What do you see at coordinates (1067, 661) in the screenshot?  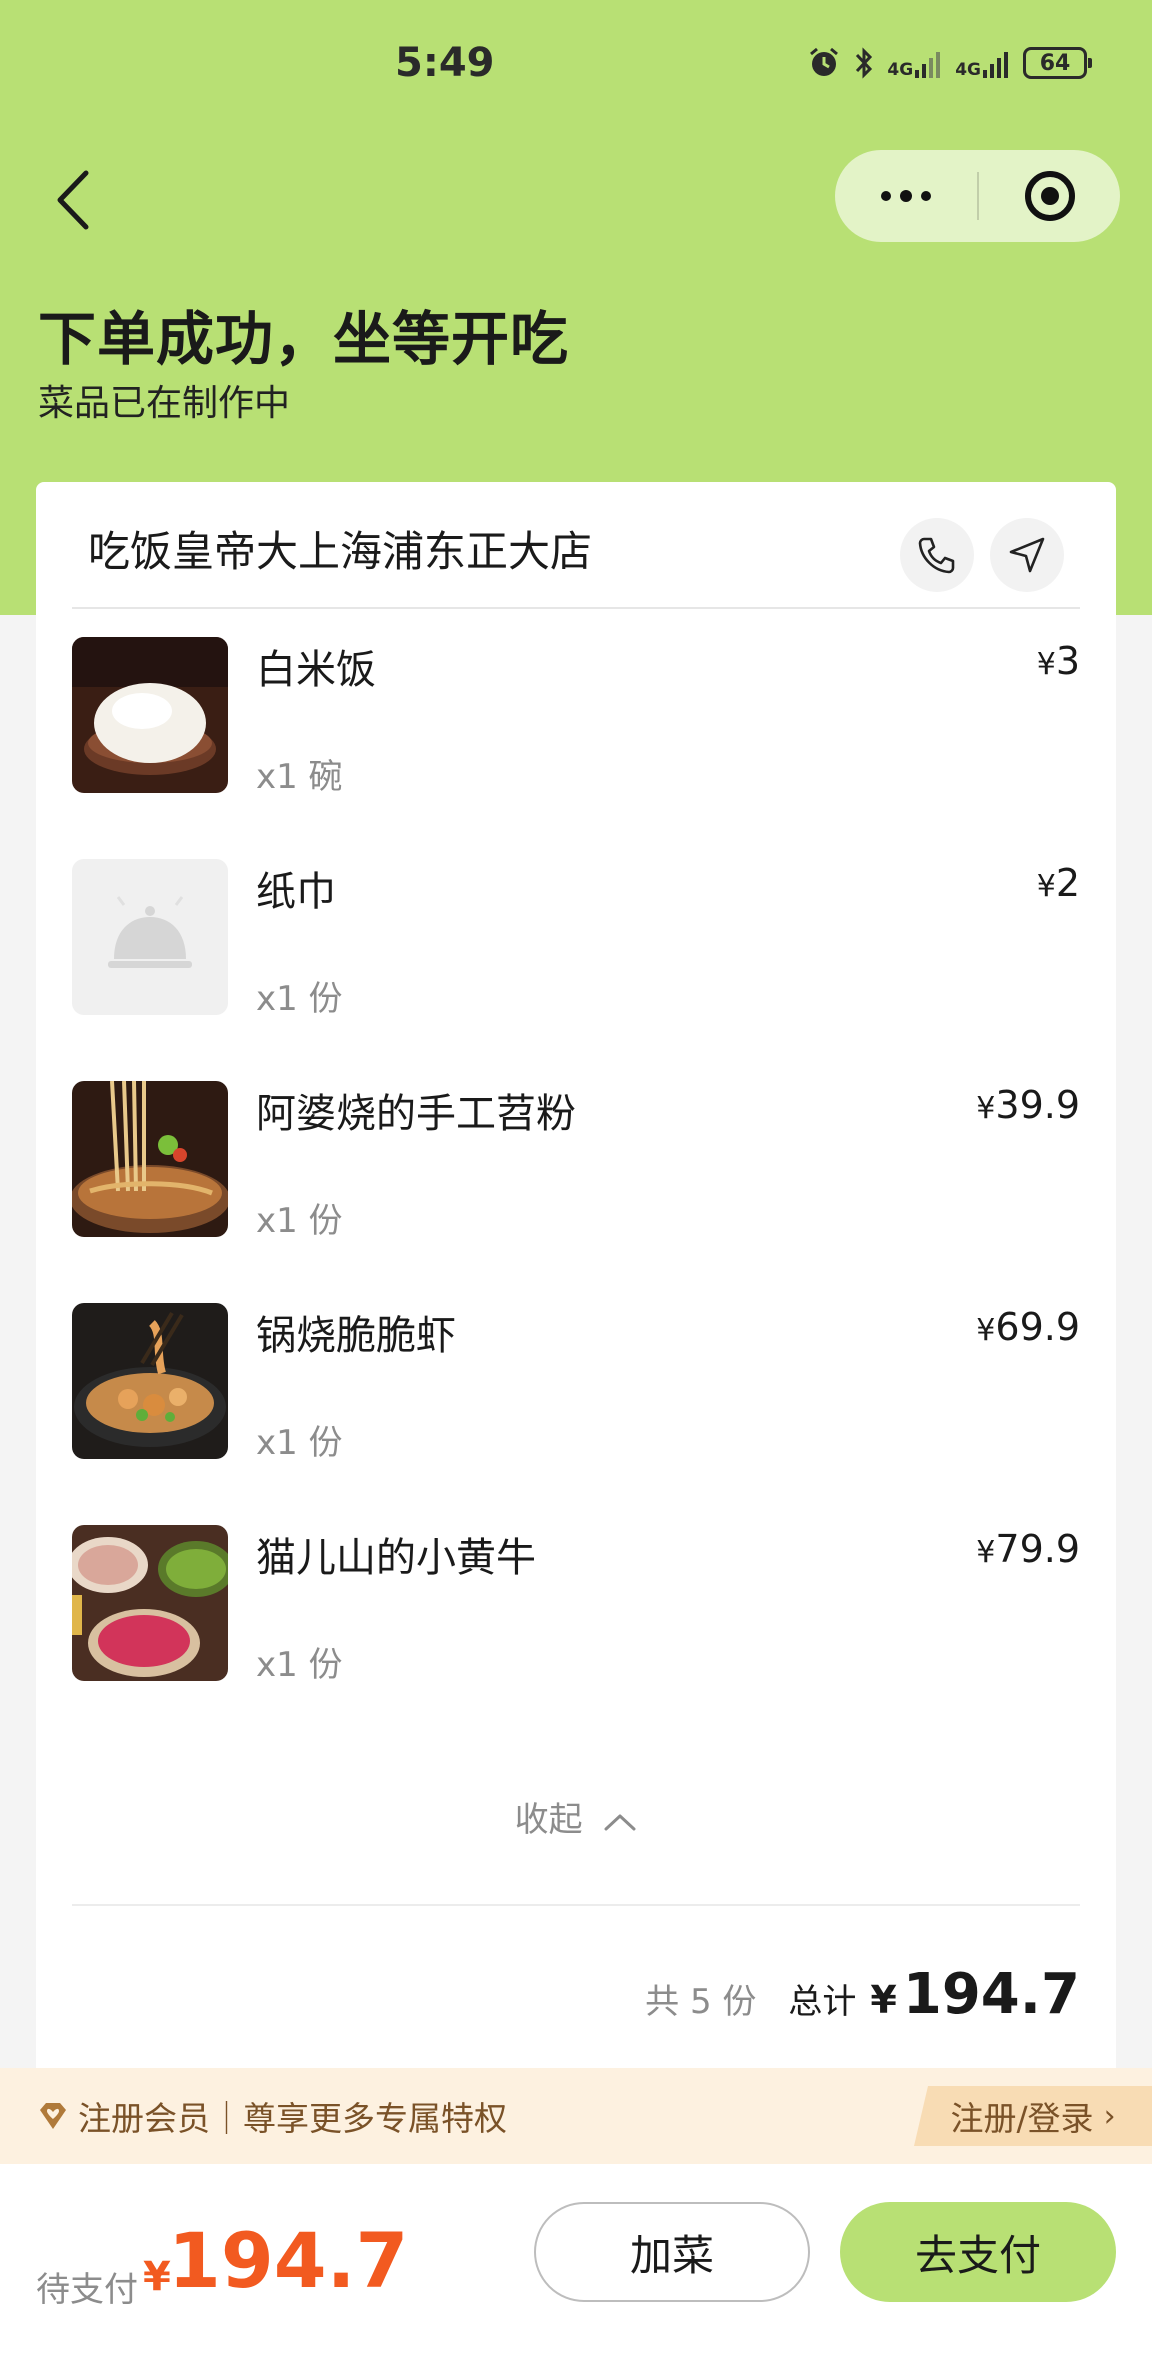 I see `price-value: 3` at bounding box center [1067, 661].